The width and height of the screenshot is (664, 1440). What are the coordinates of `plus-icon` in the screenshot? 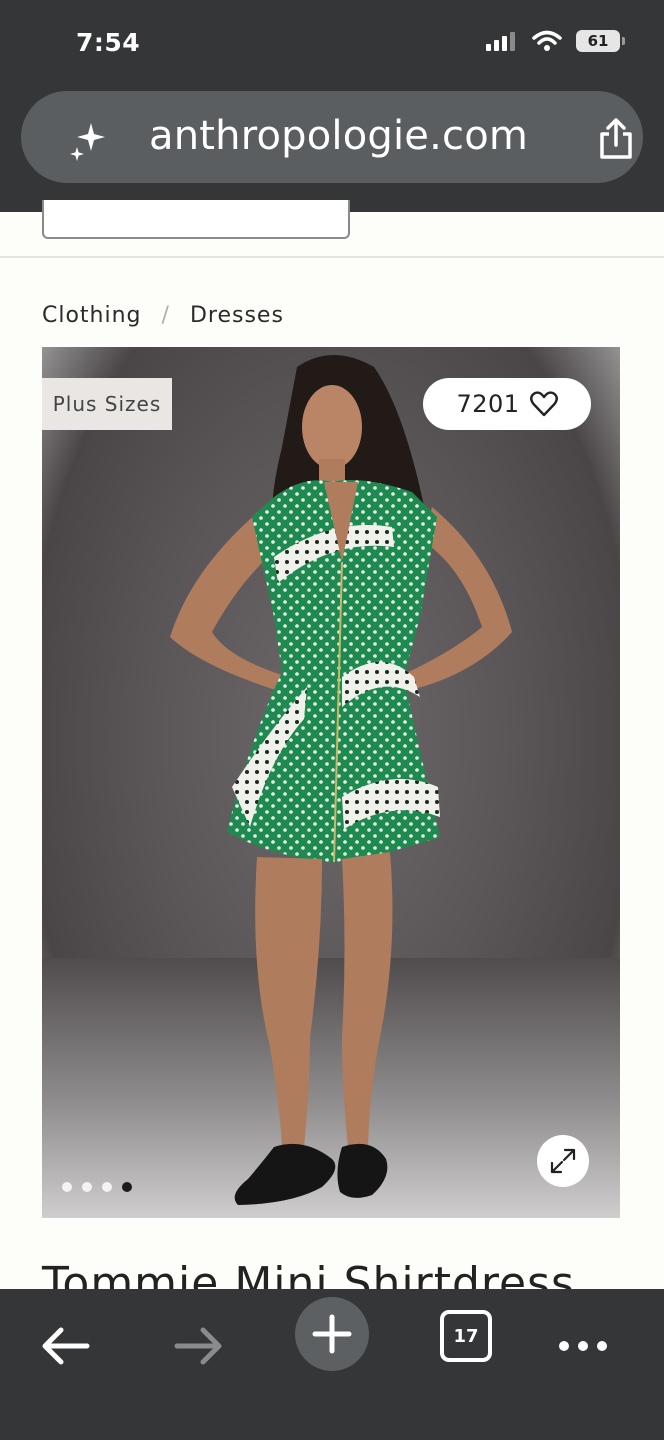 It's located at (332, 1334).